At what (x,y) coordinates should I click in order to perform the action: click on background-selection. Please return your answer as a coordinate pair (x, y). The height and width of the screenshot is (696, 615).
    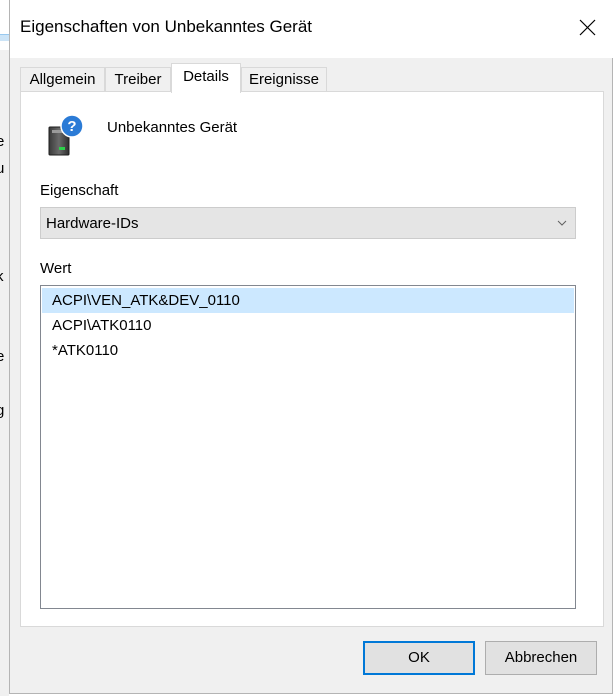
    Looking at the image, I should click on (4, 37).